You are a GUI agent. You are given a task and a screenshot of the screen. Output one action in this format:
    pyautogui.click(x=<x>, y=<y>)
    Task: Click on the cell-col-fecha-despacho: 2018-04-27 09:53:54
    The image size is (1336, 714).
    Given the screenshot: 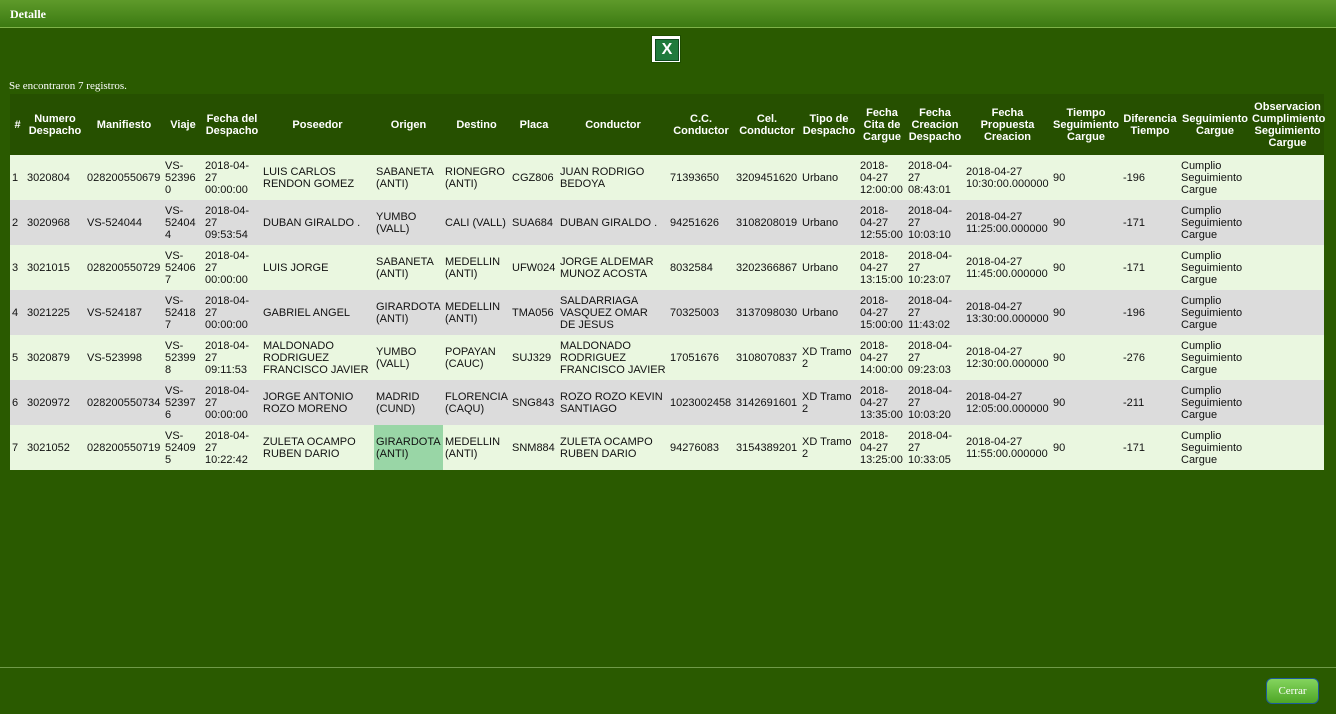 What is the action you would take?
    pyautogui.click(x=232, y=222)
    